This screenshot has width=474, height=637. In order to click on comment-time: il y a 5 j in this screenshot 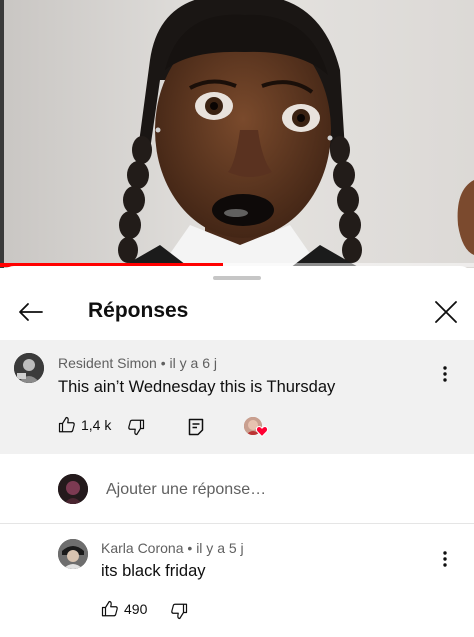, I will do `click(220, 548)`.